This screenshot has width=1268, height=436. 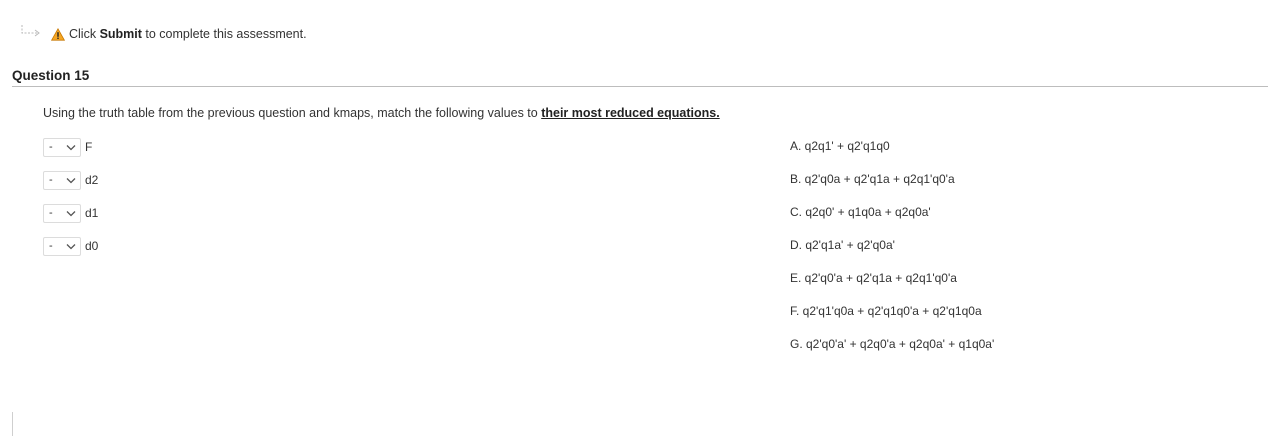 I want to click on match-select-d1: -, so click(x=62, y=213).